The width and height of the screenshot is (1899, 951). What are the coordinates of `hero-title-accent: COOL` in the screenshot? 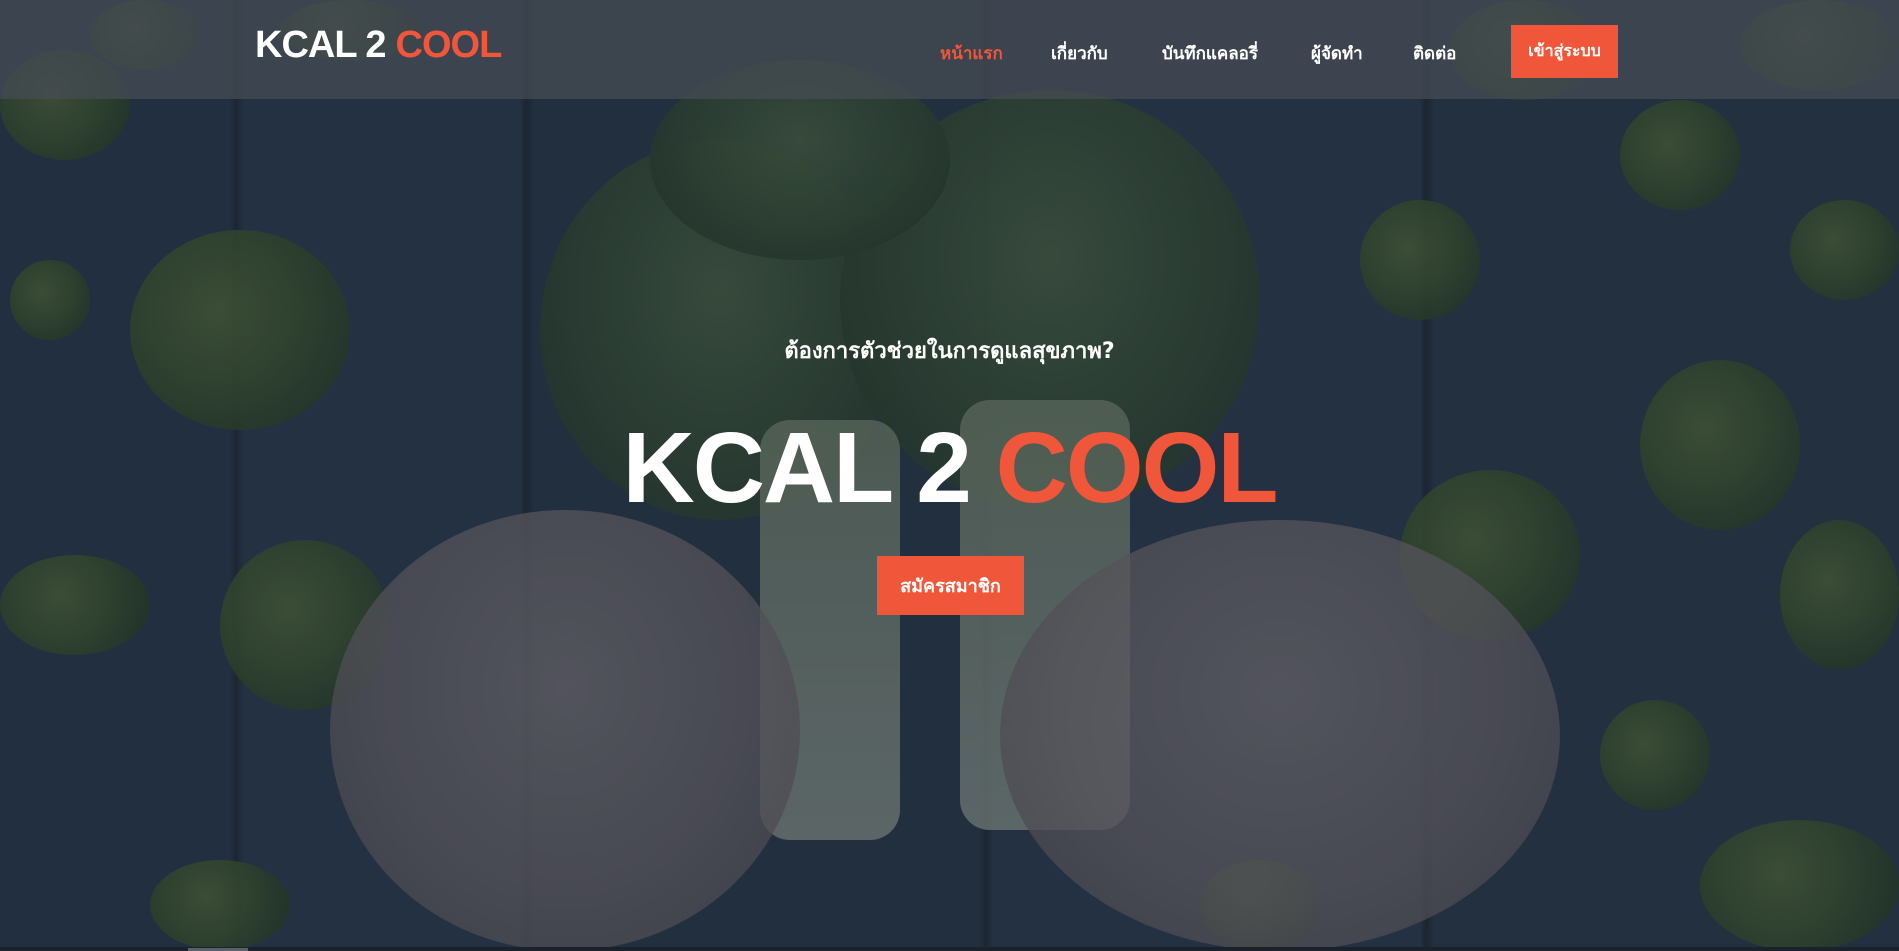 It's located at (1137, 468).